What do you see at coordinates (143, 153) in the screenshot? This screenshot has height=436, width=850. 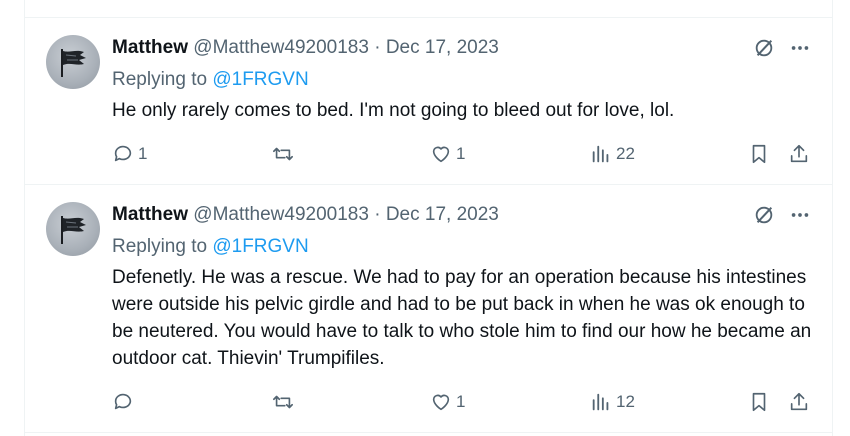 I see `reply-count: 1` at bounding box center [143, 153].